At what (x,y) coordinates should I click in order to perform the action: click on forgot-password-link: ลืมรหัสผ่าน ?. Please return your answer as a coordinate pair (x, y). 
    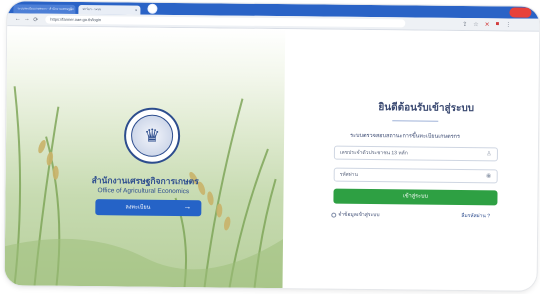
    Looking at the image, I should click on (475, 216).